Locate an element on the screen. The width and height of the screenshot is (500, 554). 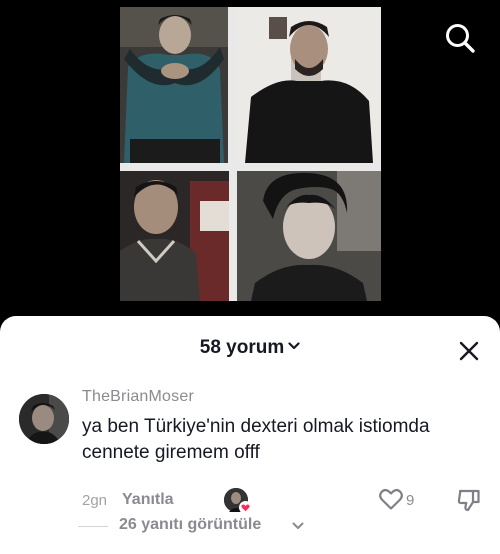
creator-liked-badge is located at coordinates (238, 501).